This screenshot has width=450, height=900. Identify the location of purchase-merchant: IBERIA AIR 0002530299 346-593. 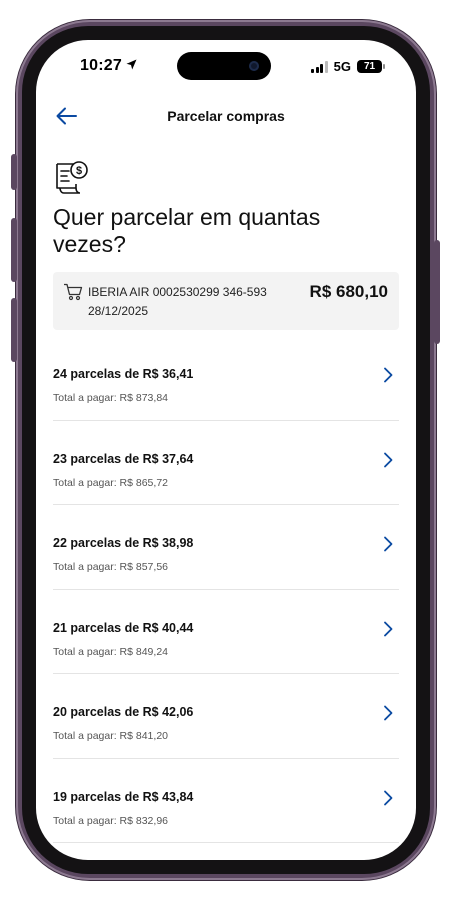
(177, 292).